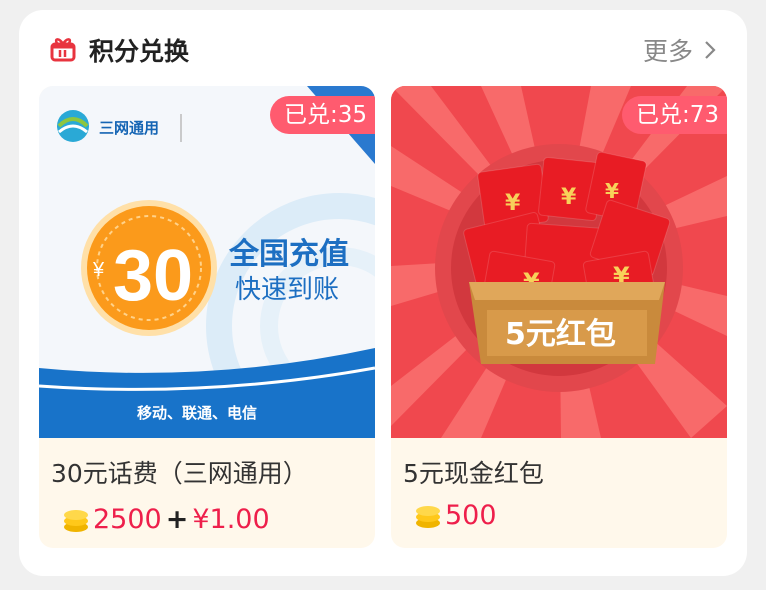  Describe the element at coordinates (98, 270) in the screenshot. I see `currency-symbol: ¥` at that location.